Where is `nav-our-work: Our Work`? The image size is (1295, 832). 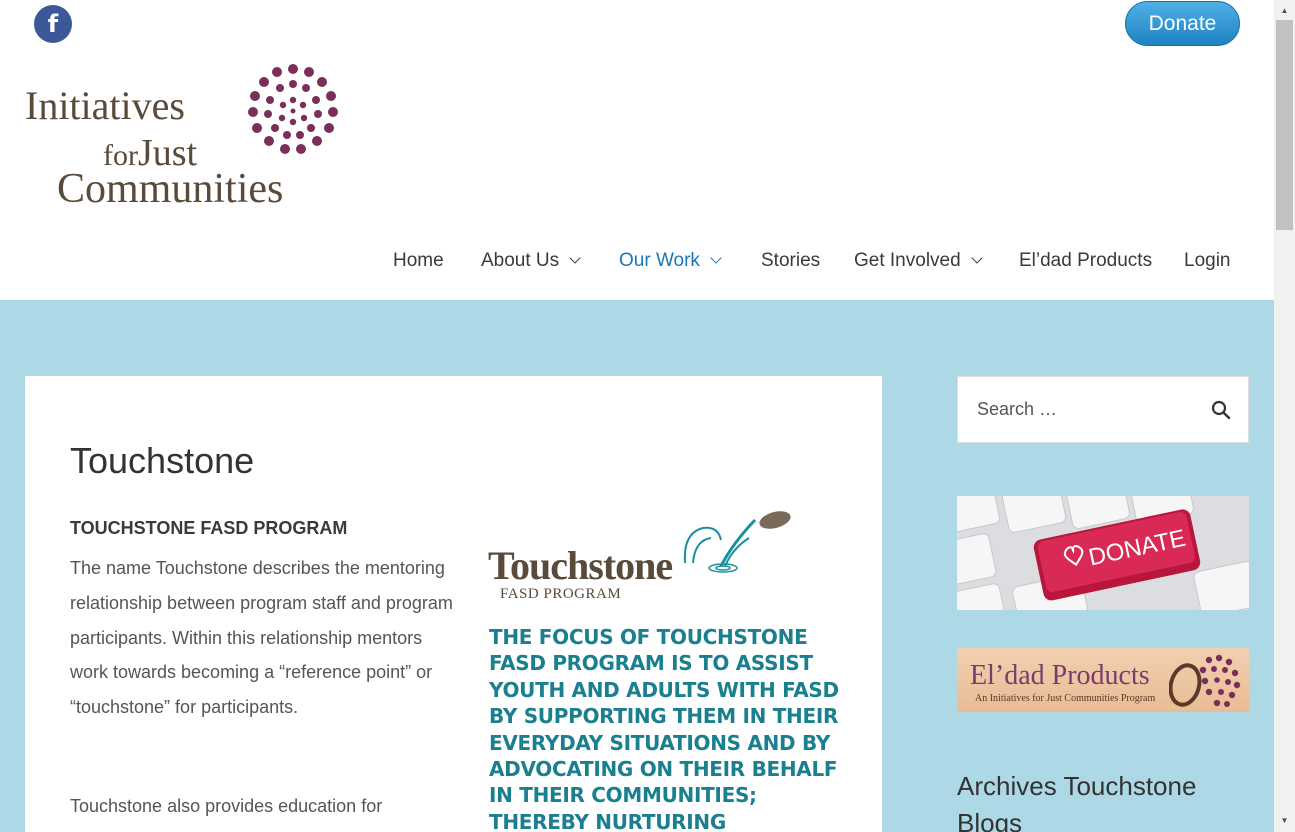
nav-our-work: Our Work is located at coordinates (670, 261).